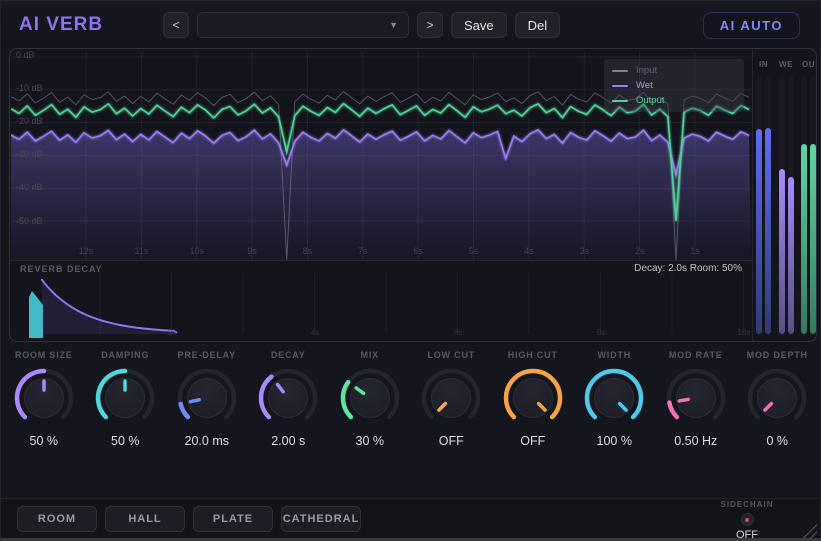  Describe the element at coordinates (288, 441) in the screenshot. I see `knob-value: 2.00 s` at that location.